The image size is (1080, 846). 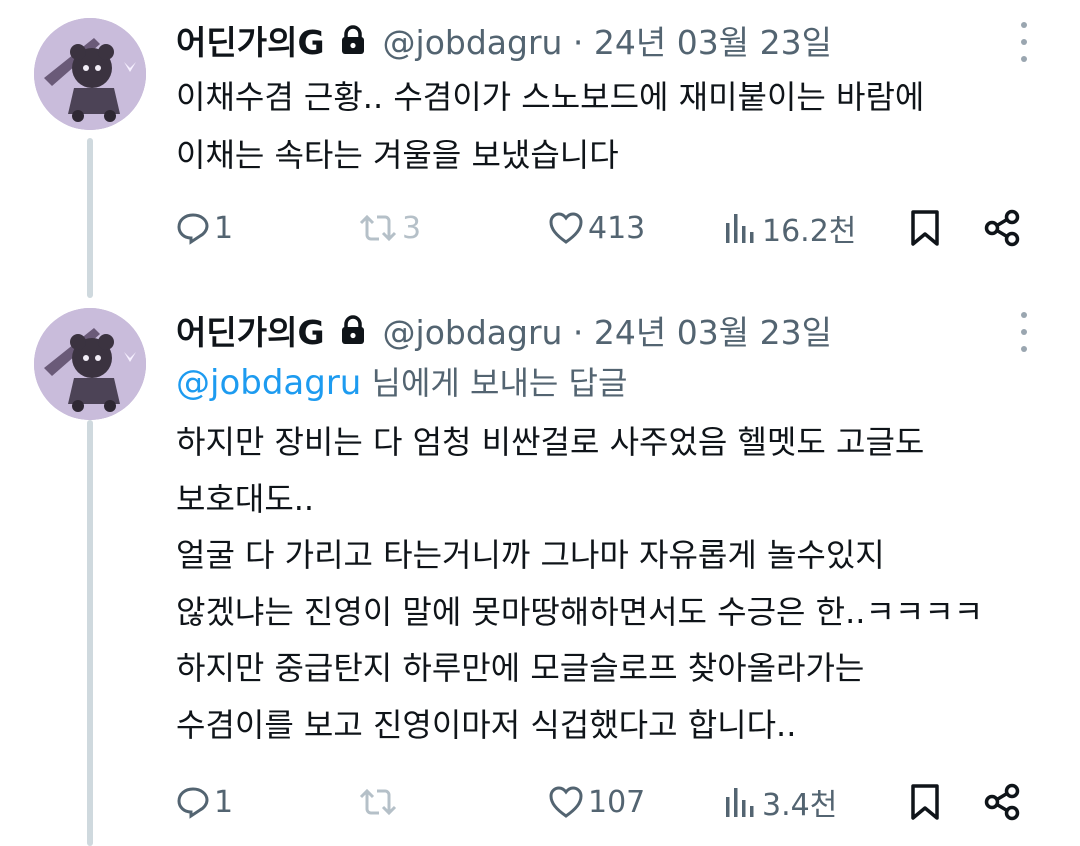 I want to click on like-button: 413, so click(x=596, y=228).